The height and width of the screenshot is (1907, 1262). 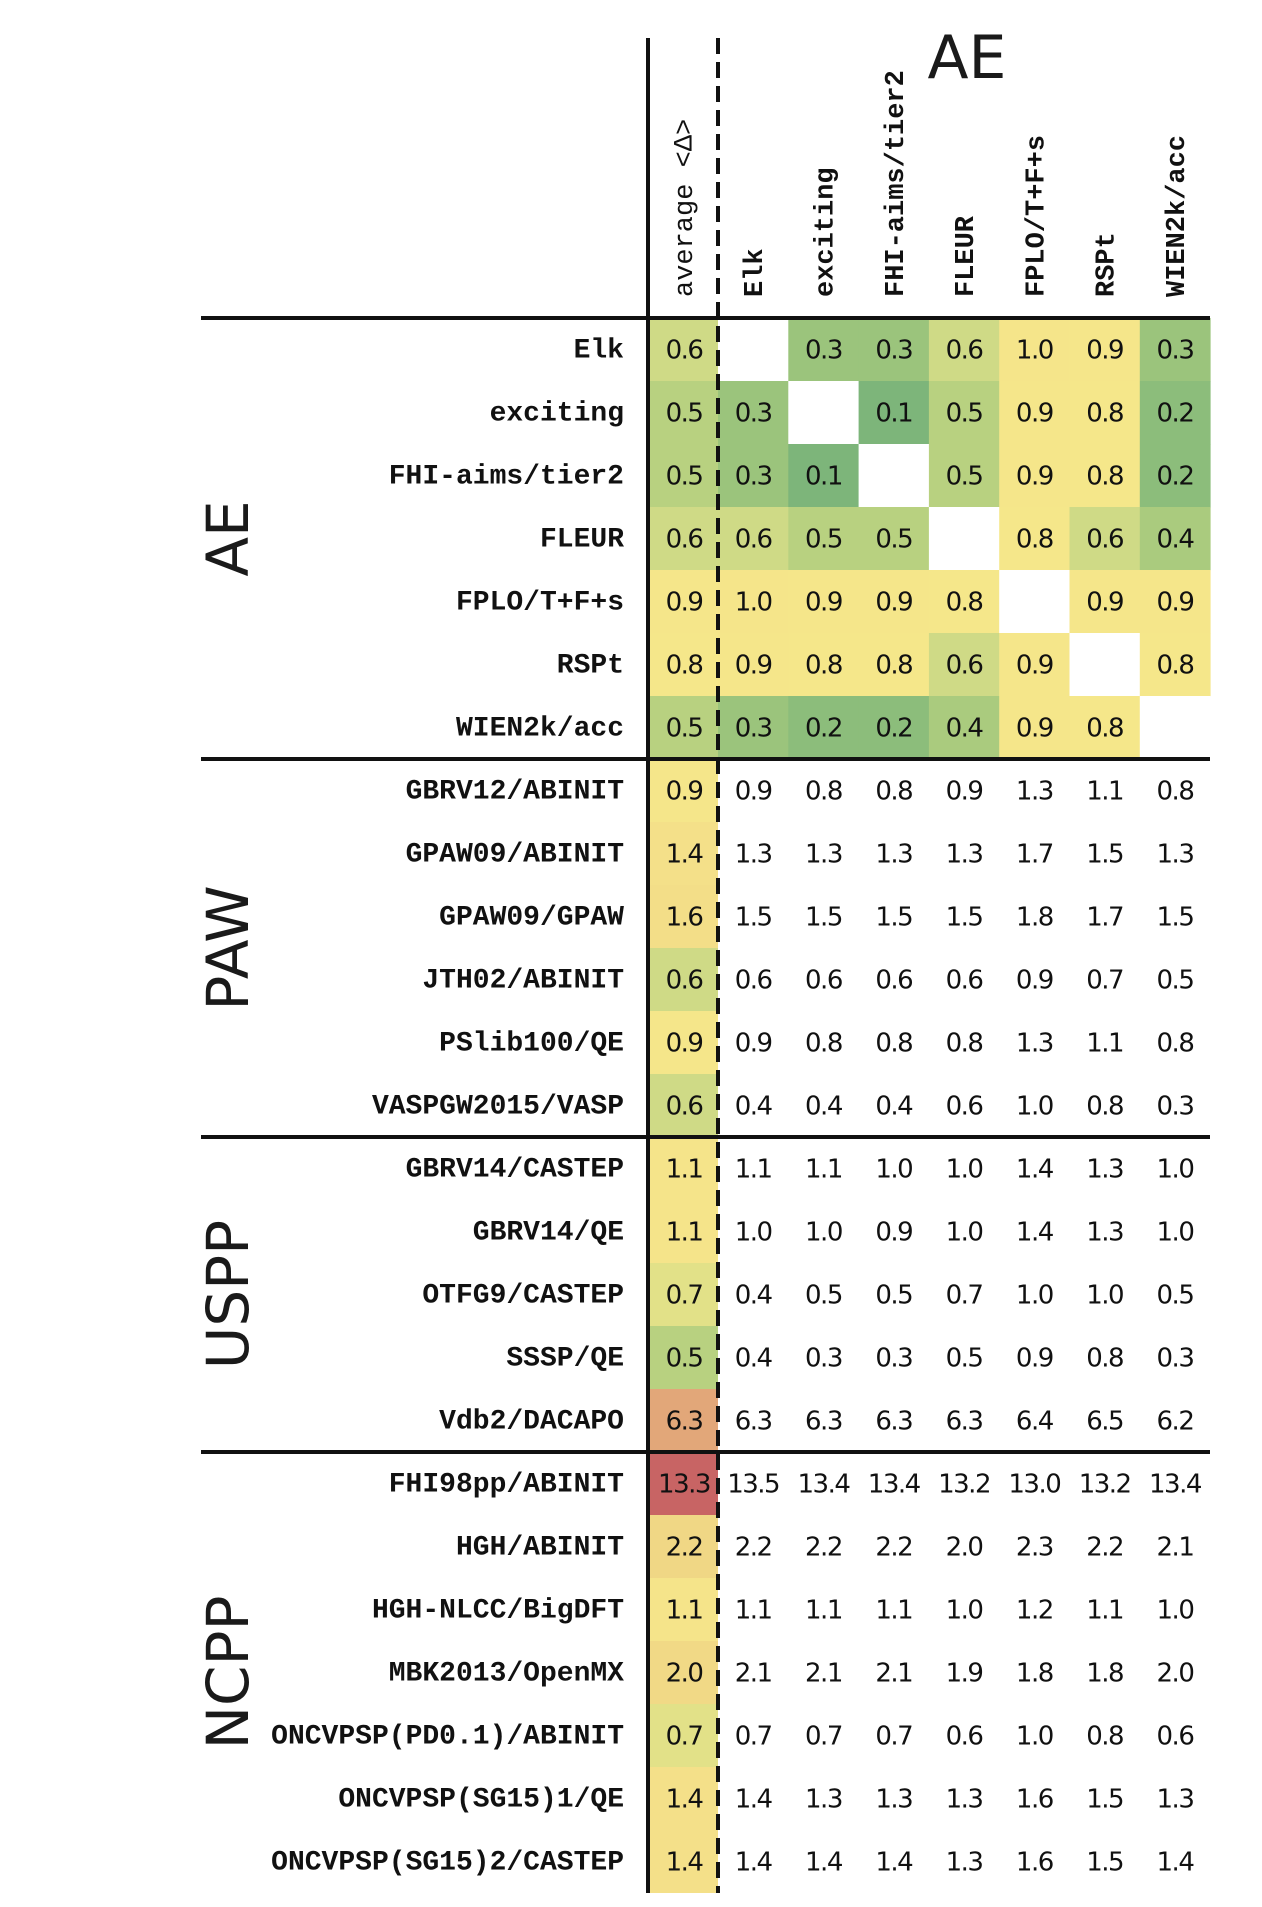 What do you see at coordinates (823, 477) in the screenshot?
I see `cell-value-label: 0.1` at bounding box center [823, 477].